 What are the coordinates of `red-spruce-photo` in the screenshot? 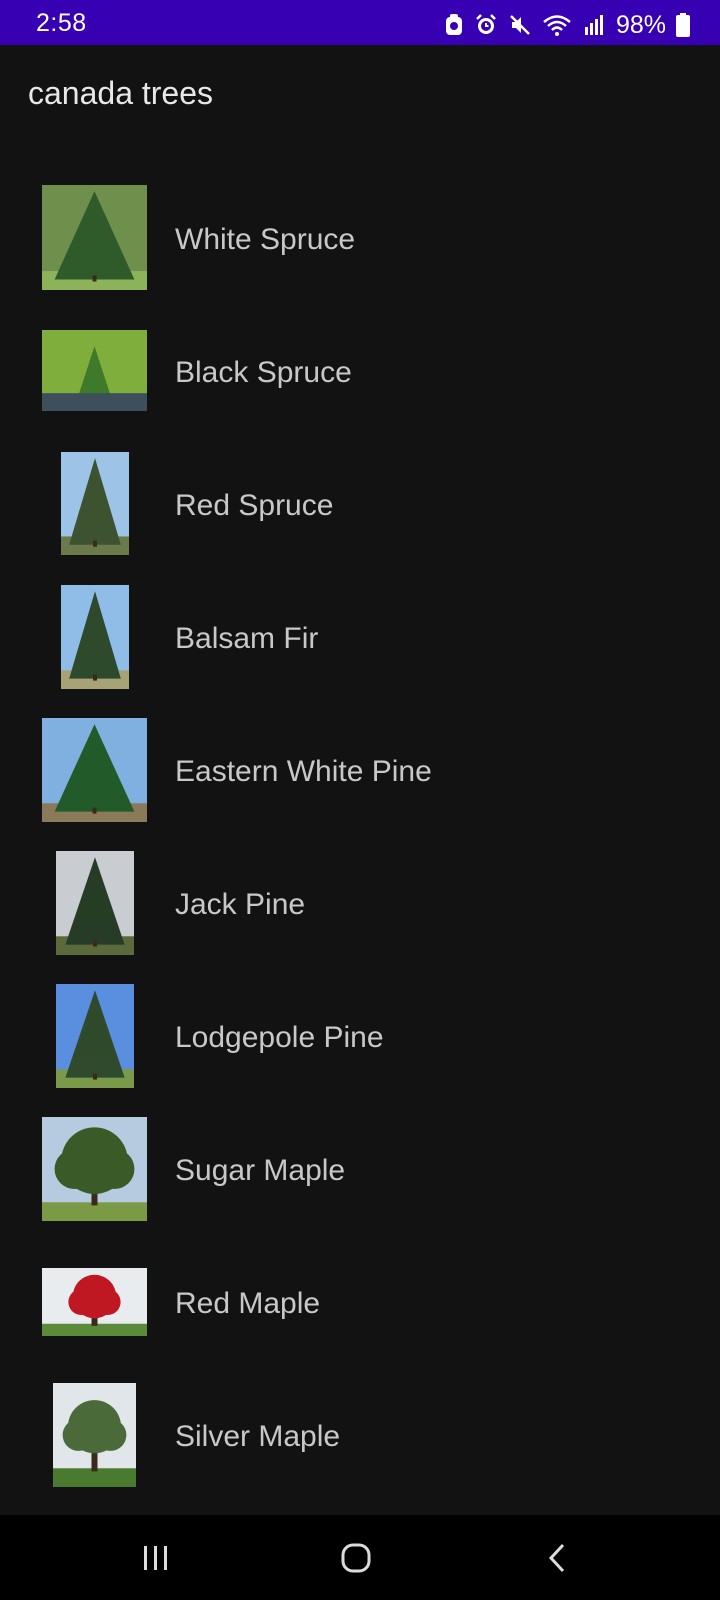 It's located at (94, 503).